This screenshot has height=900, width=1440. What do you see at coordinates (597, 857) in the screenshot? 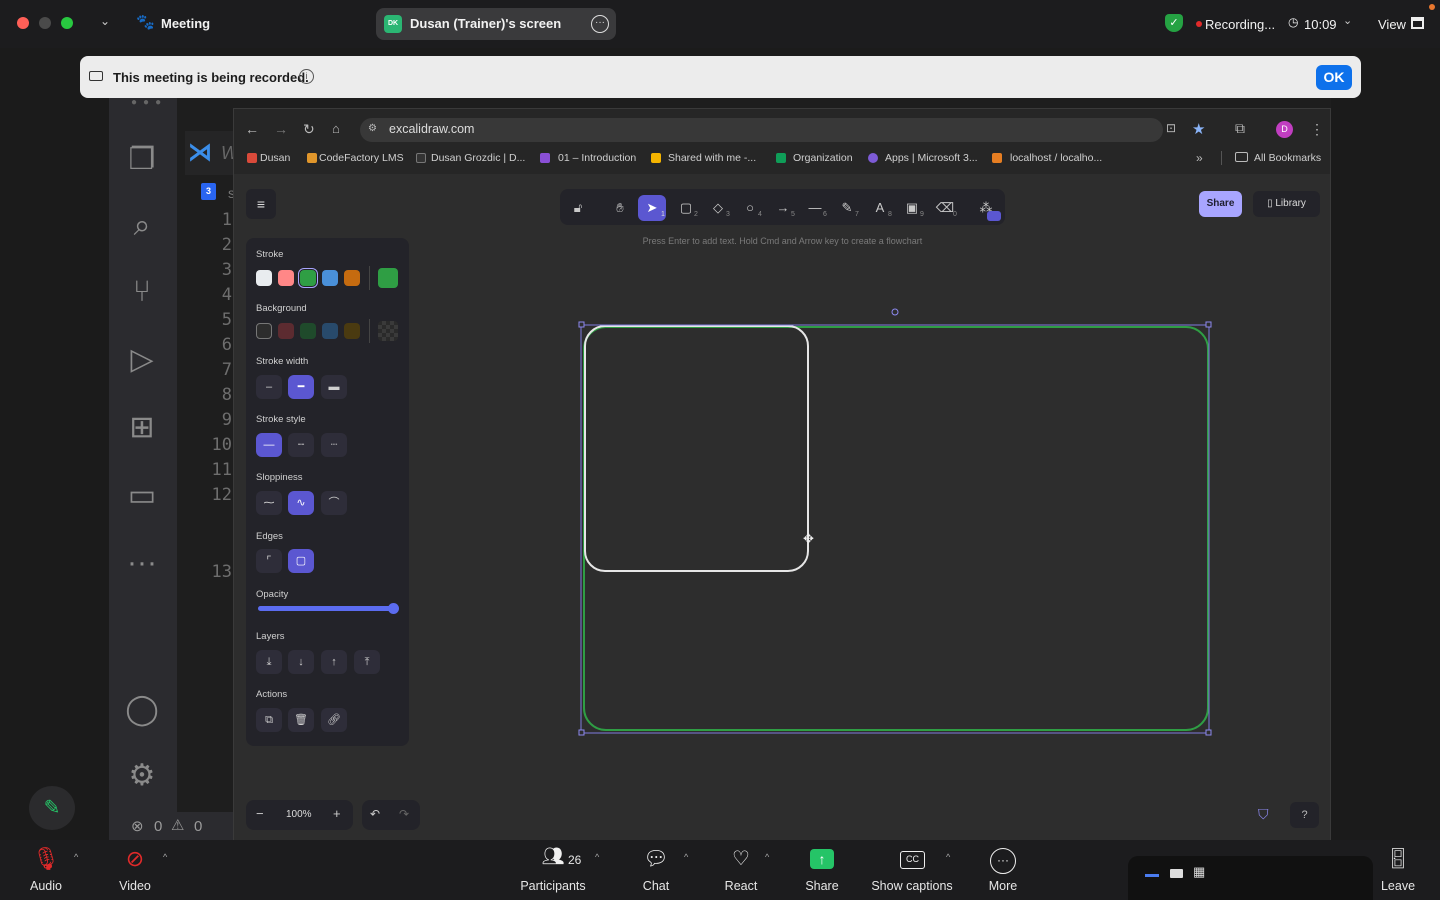
I see `participants-caret: ^` at bounding box center [597, 857].